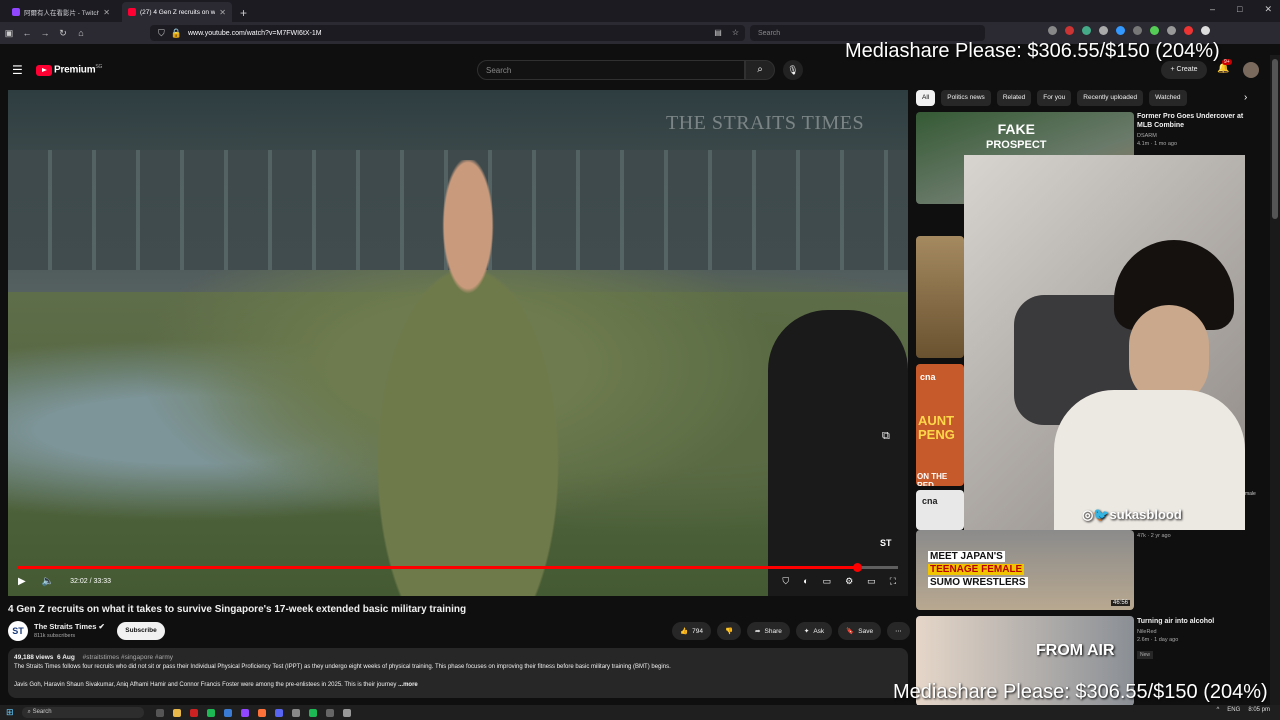 The width and height of the screenshot is (1280, 720). I want to click on fullscreen-icon: ⛶, so click(893, 581).